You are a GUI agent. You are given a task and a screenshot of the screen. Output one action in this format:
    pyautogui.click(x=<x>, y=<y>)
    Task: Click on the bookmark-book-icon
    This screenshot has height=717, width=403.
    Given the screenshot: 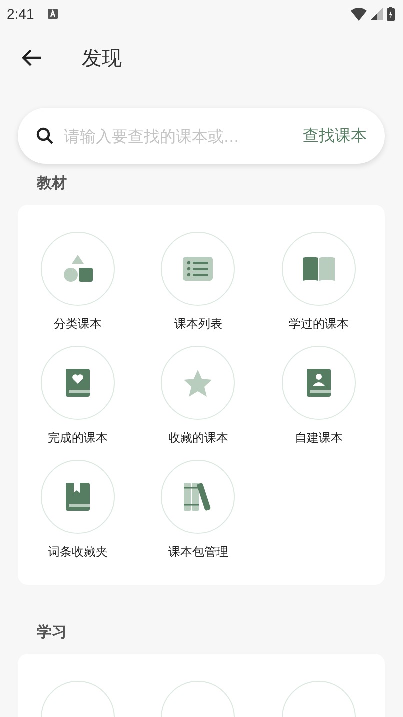 What is the action you would take?
    pyautogui.click(x=78, y=497)
    